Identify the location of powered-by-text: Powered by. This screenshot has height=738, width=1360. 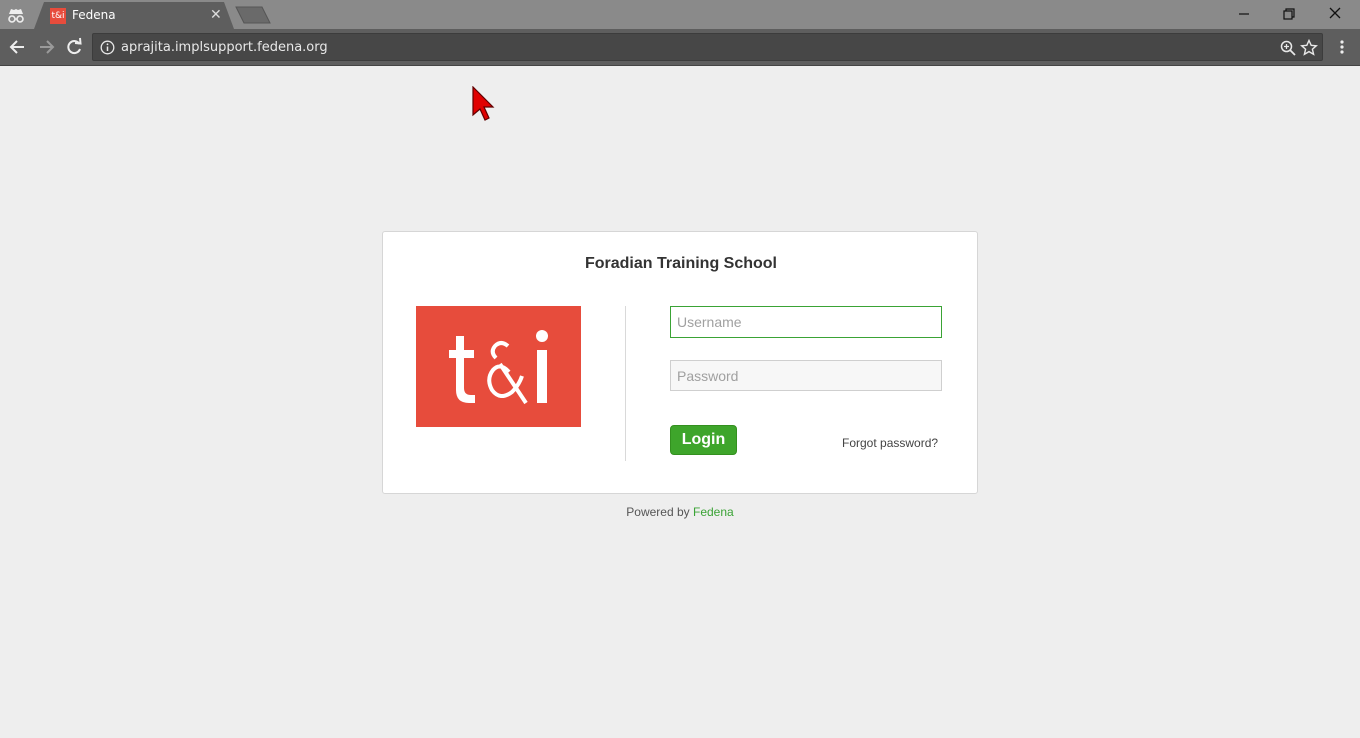
(658, 512).